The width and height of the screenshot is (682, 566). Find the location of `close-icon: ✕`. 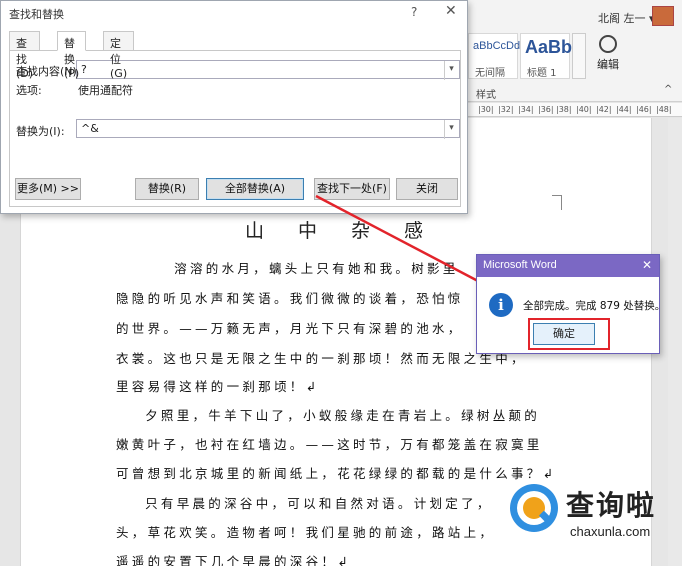

close-icon: ✕ is located at coordinates (647, 265).